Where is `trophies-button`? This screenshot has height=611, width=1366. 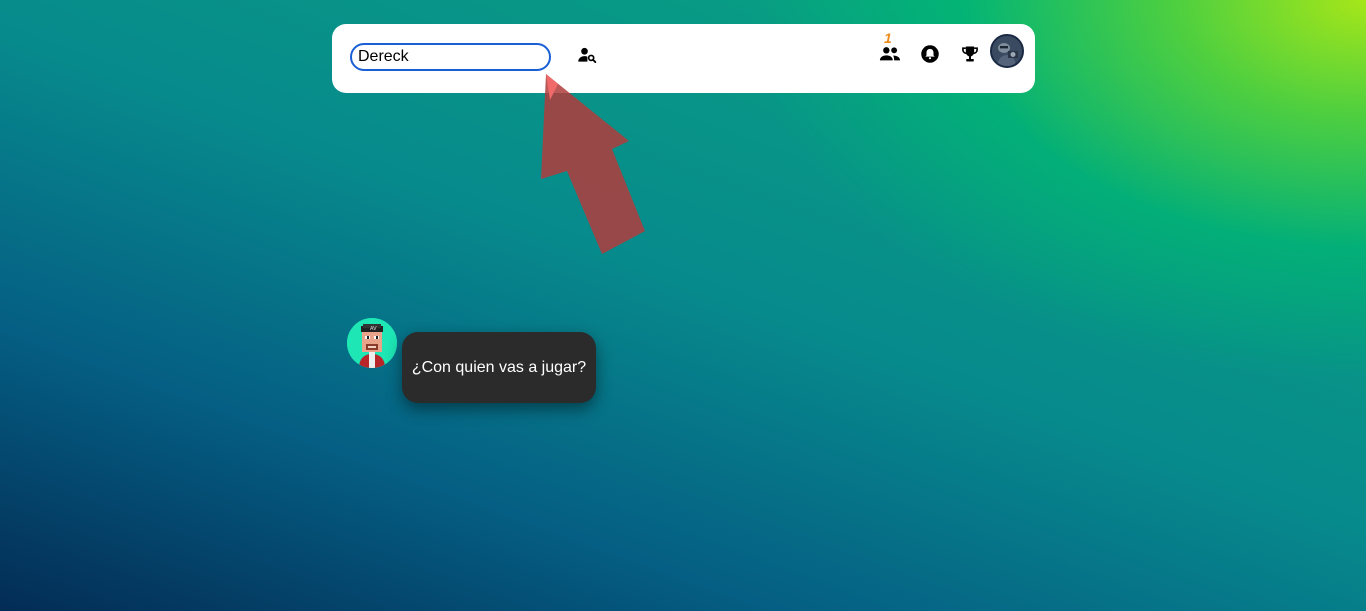 trophies-button is located at coordinates (970, 54).